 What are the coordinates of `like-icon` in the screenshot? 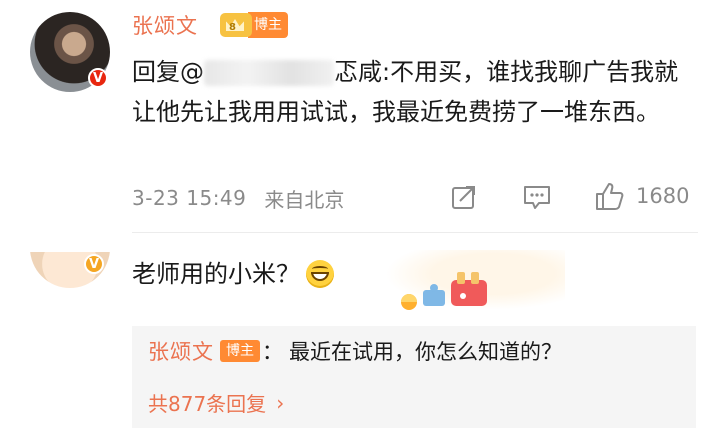 It's located at (610, 196).